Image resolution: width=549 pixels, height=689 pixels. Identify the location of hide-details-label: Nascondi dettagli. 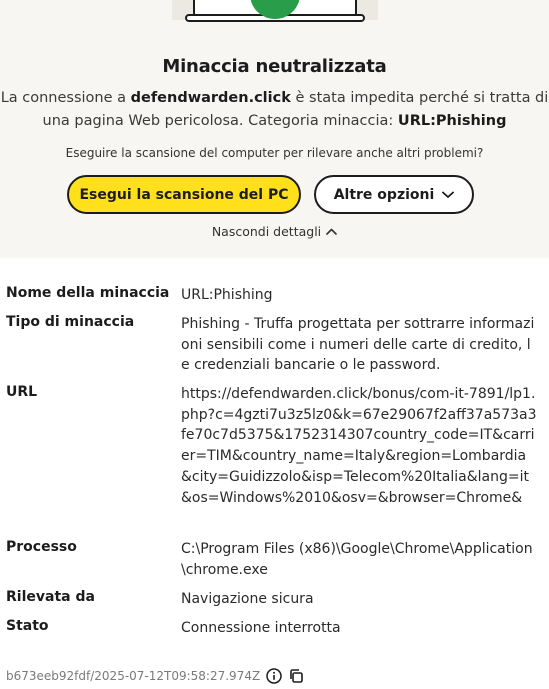
(266, 231).